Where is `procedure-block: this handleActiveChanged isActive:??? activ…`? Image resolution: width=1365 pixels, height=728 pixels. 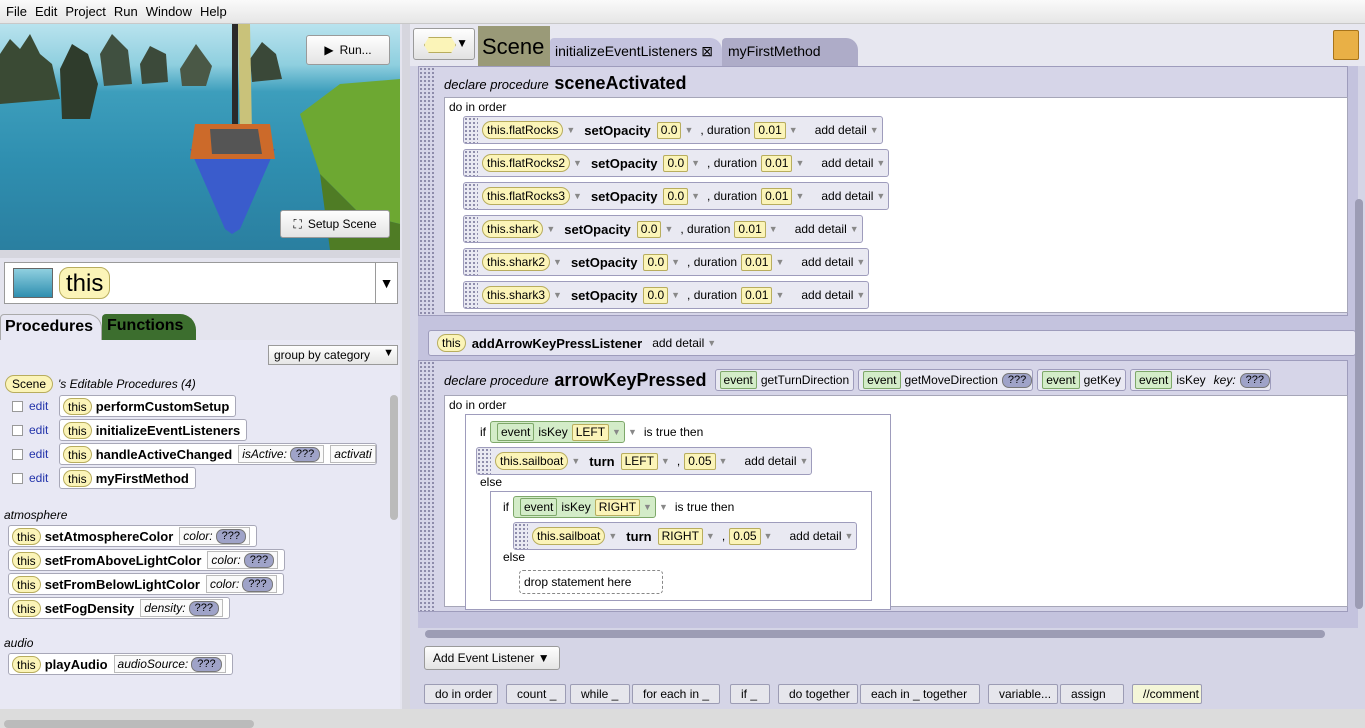
procedure-block: this handleActiveChanged isActive:??? activ… is located at coordinates (218, 454).